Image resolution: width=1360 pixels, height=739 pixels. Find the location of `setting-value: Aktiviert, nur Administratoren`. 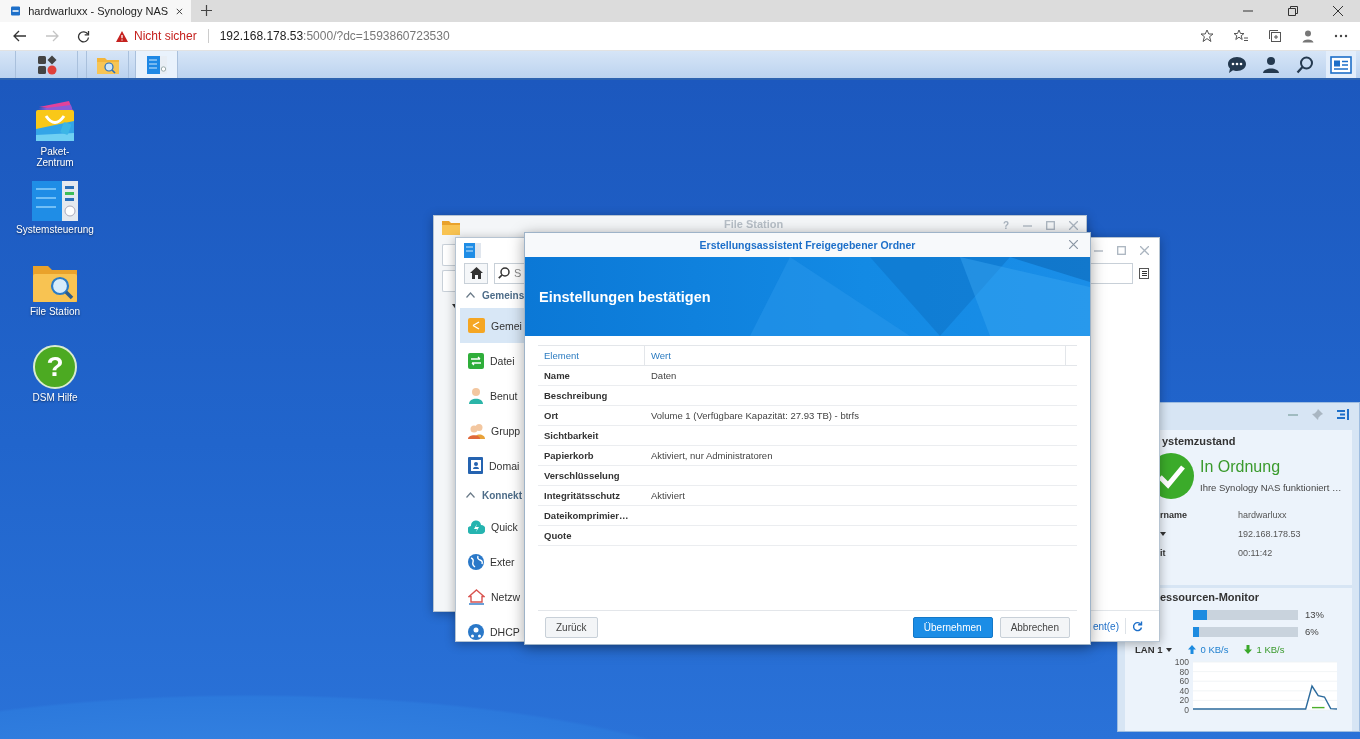

setting-value: Aktiviert, nur Administratoren is located at coordinates (711, 455).